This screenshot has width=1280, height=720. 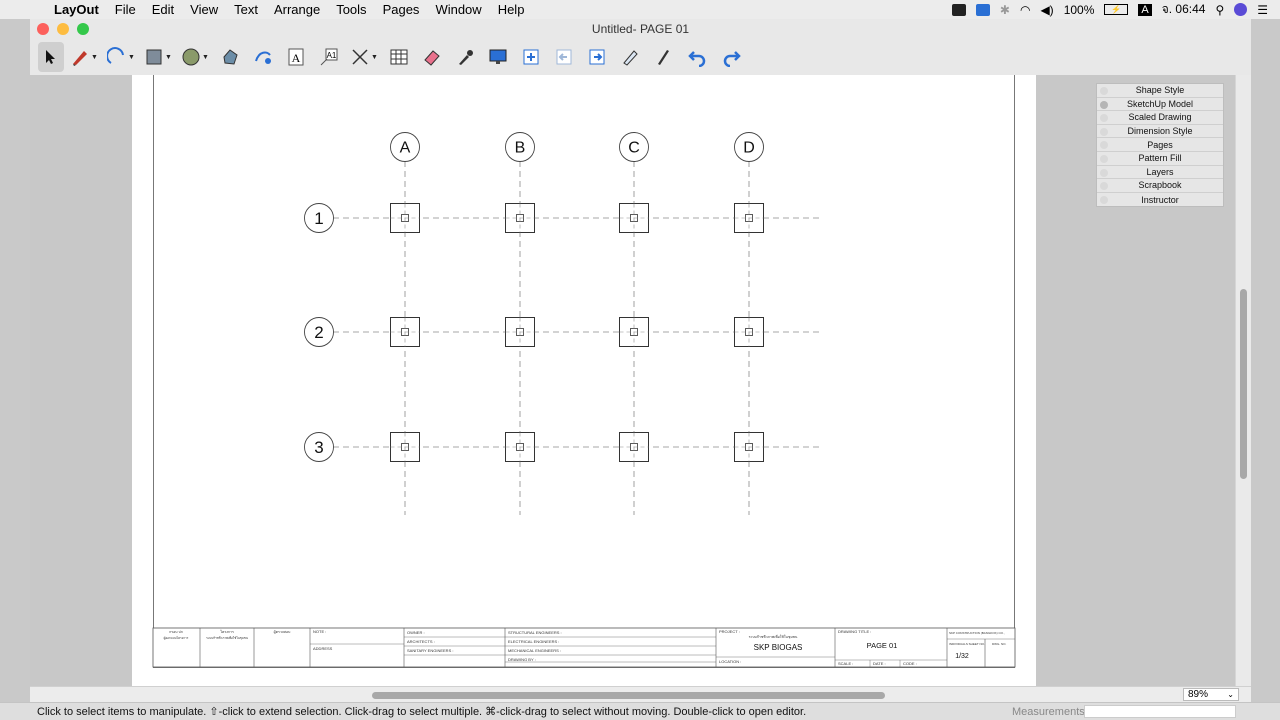 I want to click on menu-pages: Pages, so click(x=401, y=9).